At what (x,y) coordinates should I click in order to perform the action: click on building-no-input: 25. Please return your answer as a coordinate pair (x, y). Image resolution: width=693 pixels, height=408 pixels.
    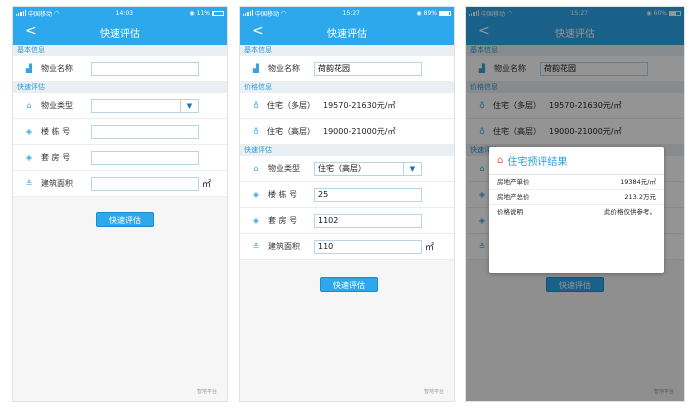
    Looking at the image, I should click on (368, 194).